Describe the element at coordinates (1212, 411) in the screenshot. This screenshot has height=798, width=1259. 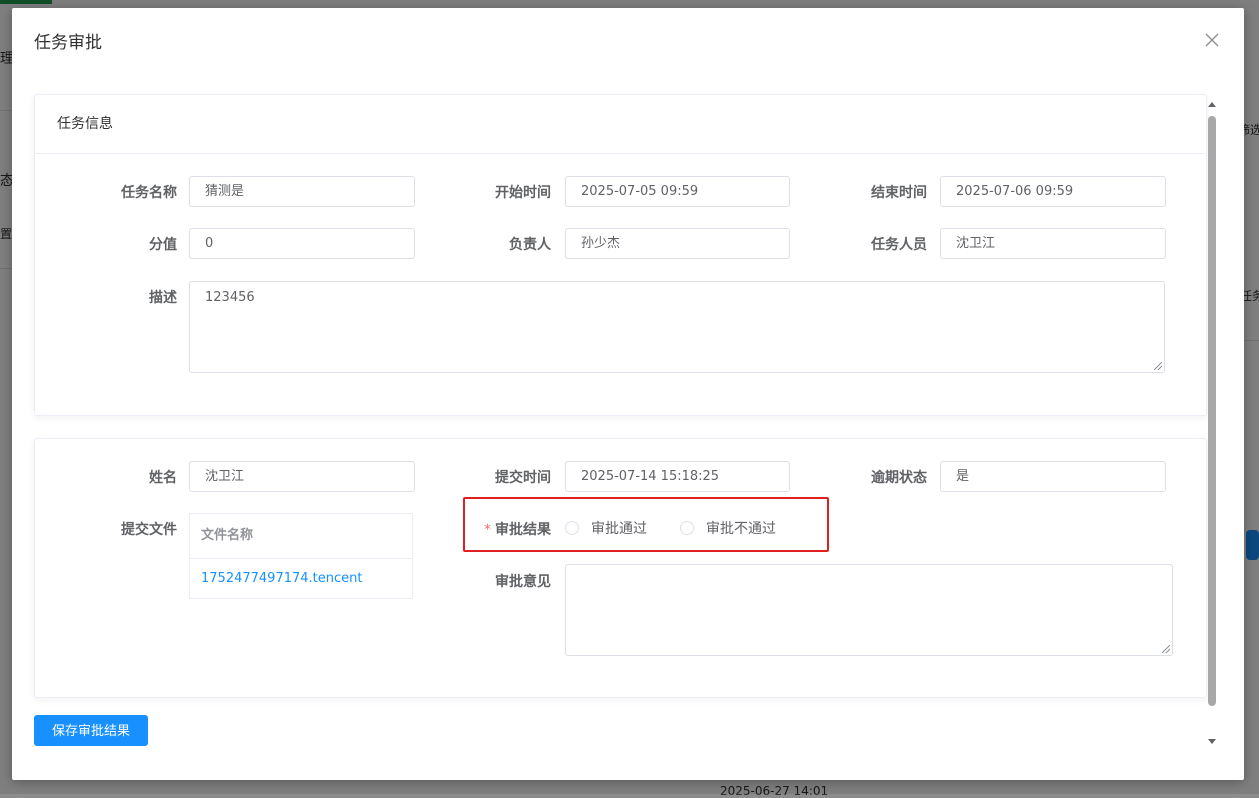
I see `scrollbar-thumb` at that location.